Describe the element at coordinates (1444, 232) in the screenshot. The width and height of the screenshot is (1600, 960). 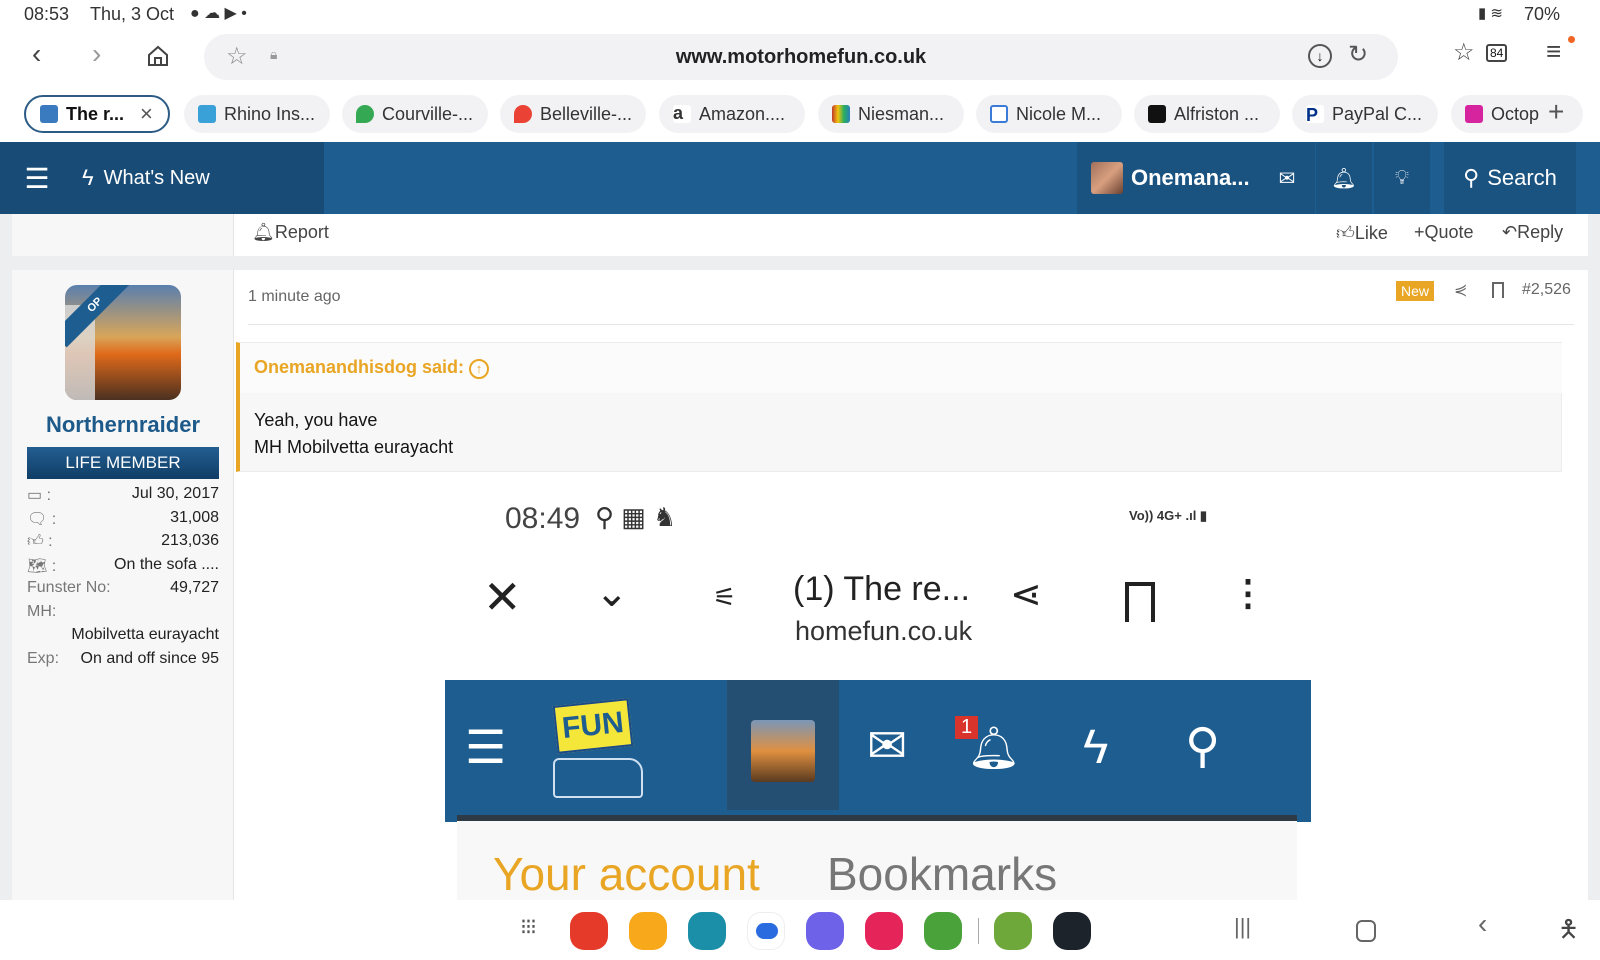
I see `quote-link: +Quote` at that location.